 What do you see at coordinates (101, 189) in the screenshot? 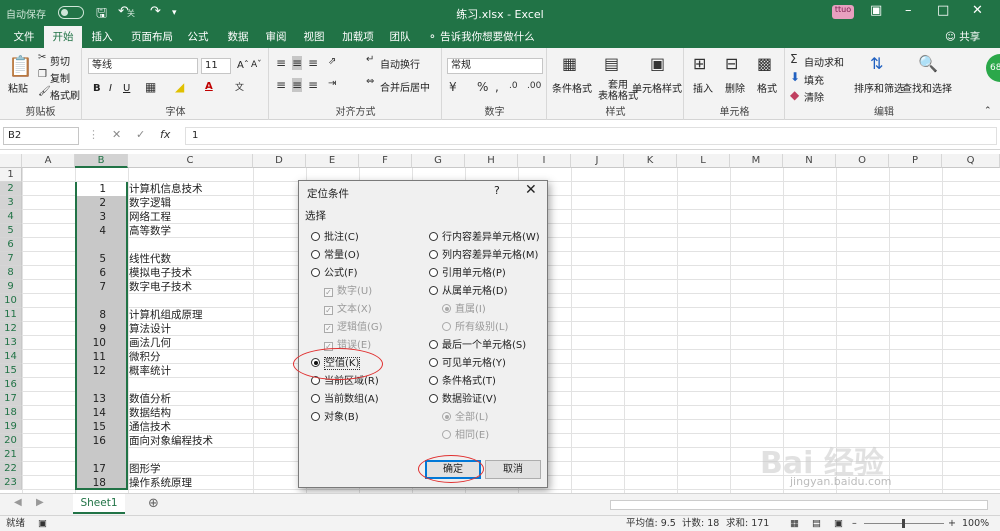
I see `cell-b2: 1` at bounding box center [101, 189].